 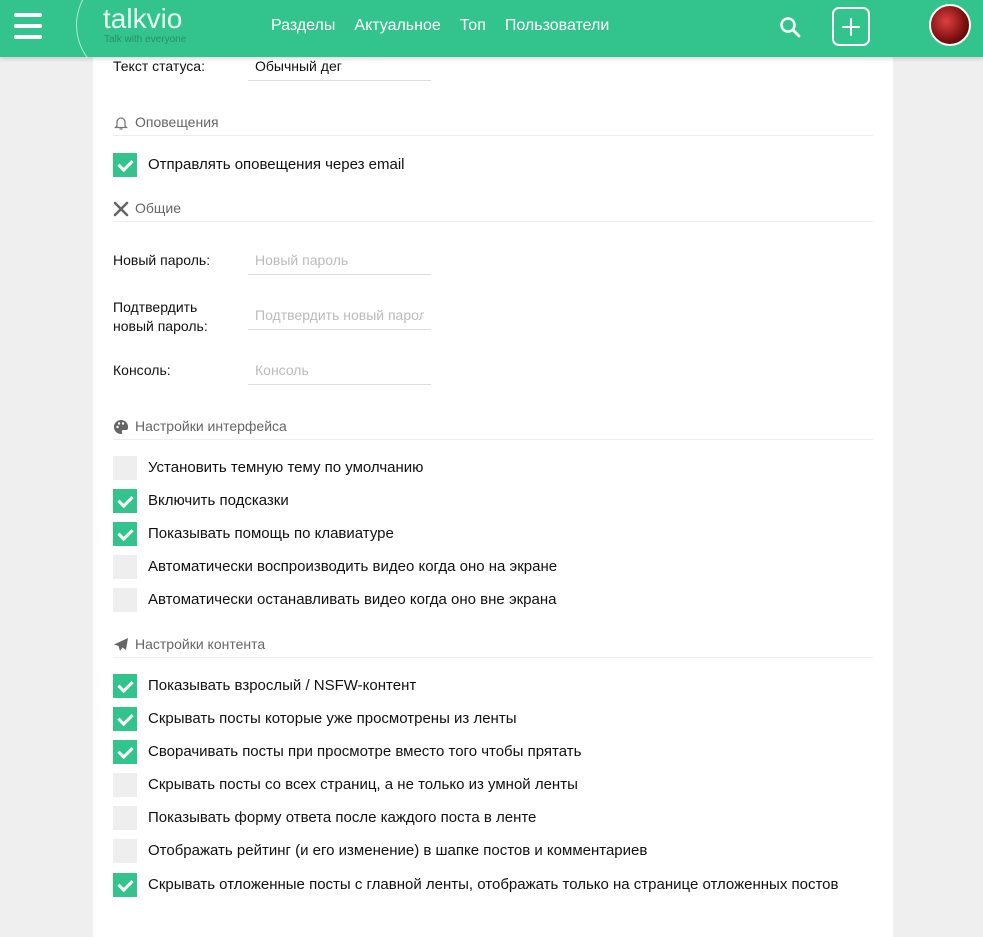 I want to click on nav-users: Пользователи, so click(x=557, y=26).